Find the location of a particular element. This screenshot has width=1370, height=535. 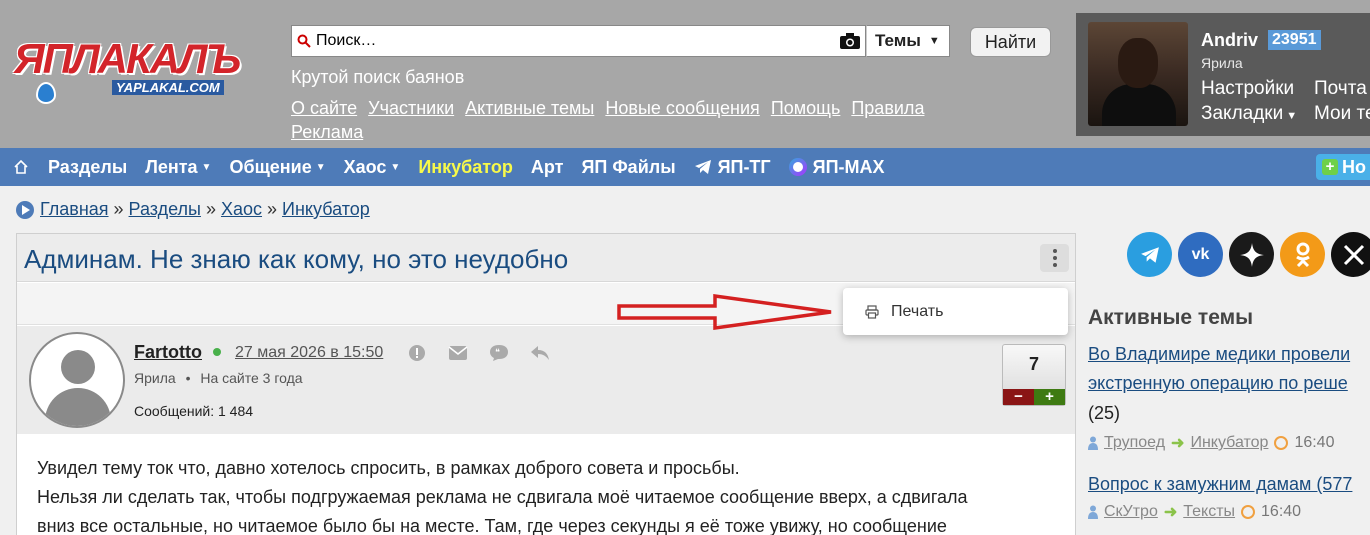

social-links: vk is located at coordinates (1248, 254).